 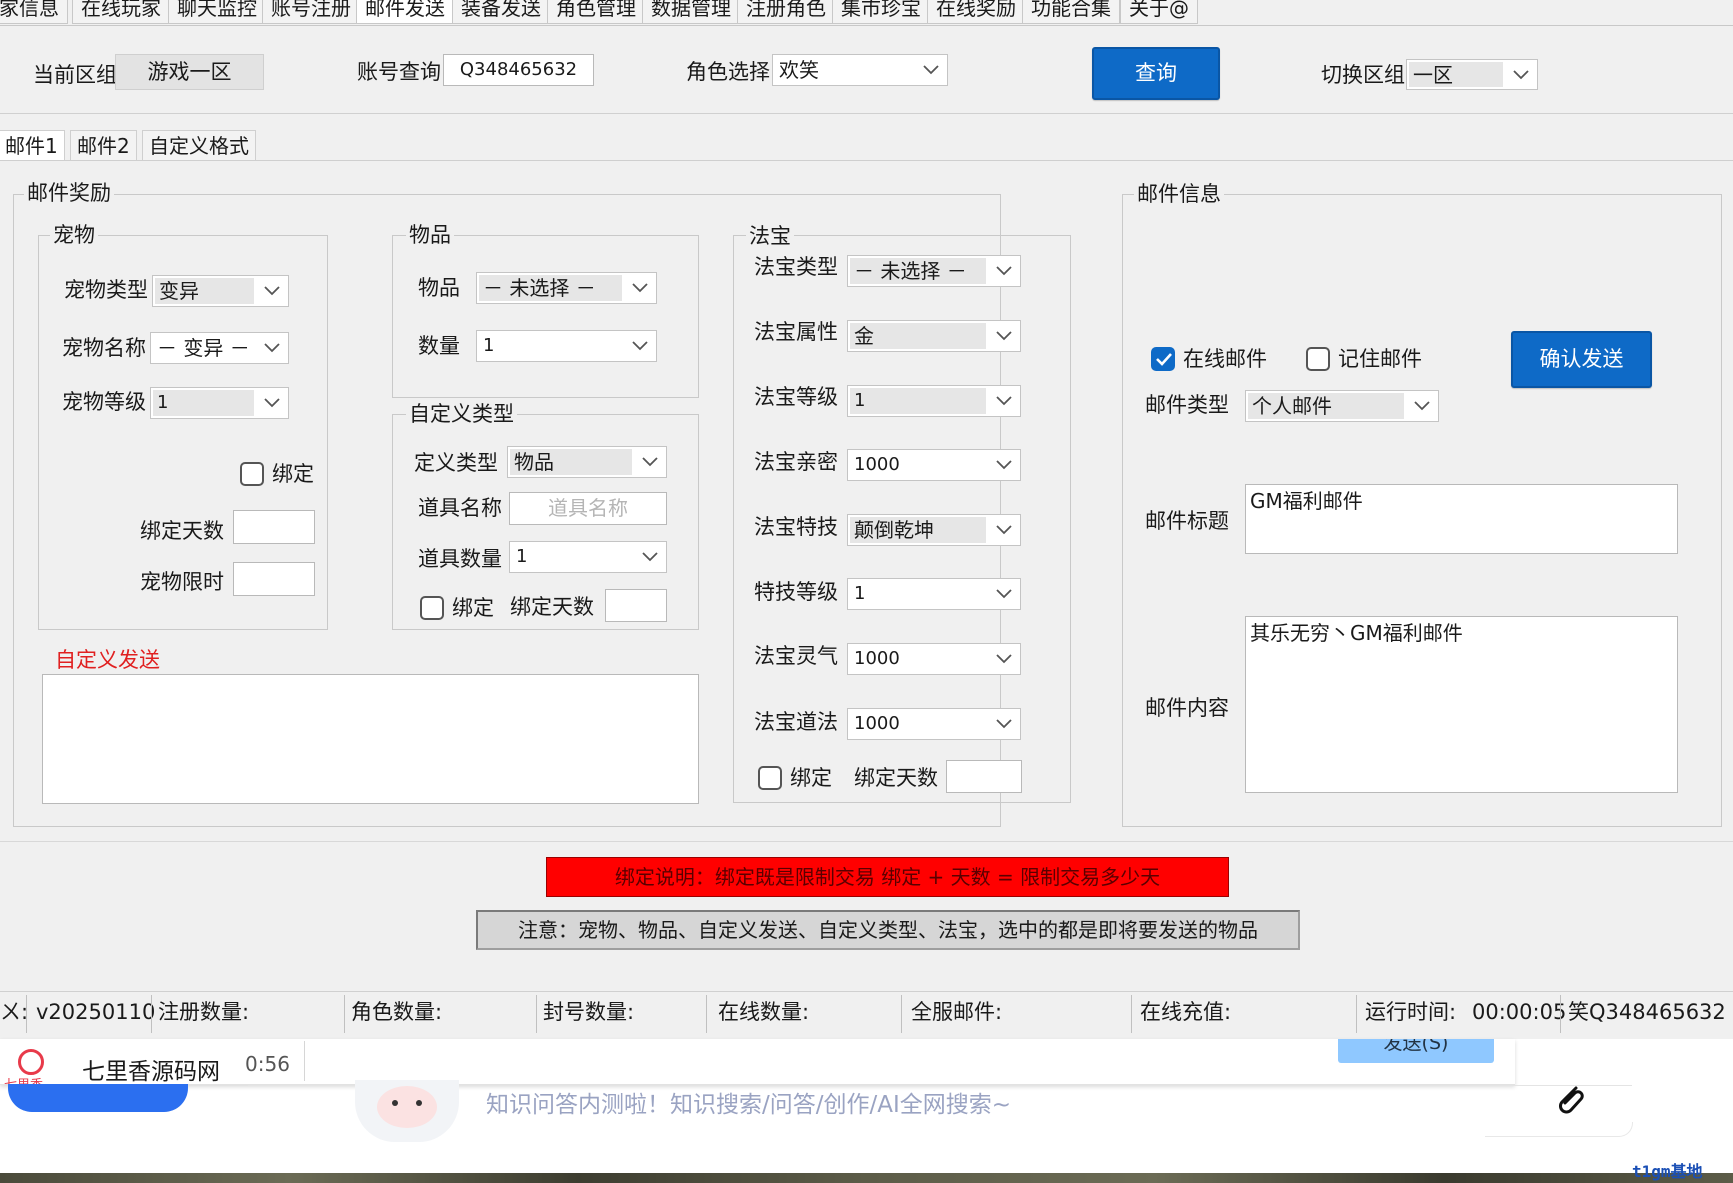 I want to click on treasure-spirit-label: 法宝灵气, so click(x=796, y=656).